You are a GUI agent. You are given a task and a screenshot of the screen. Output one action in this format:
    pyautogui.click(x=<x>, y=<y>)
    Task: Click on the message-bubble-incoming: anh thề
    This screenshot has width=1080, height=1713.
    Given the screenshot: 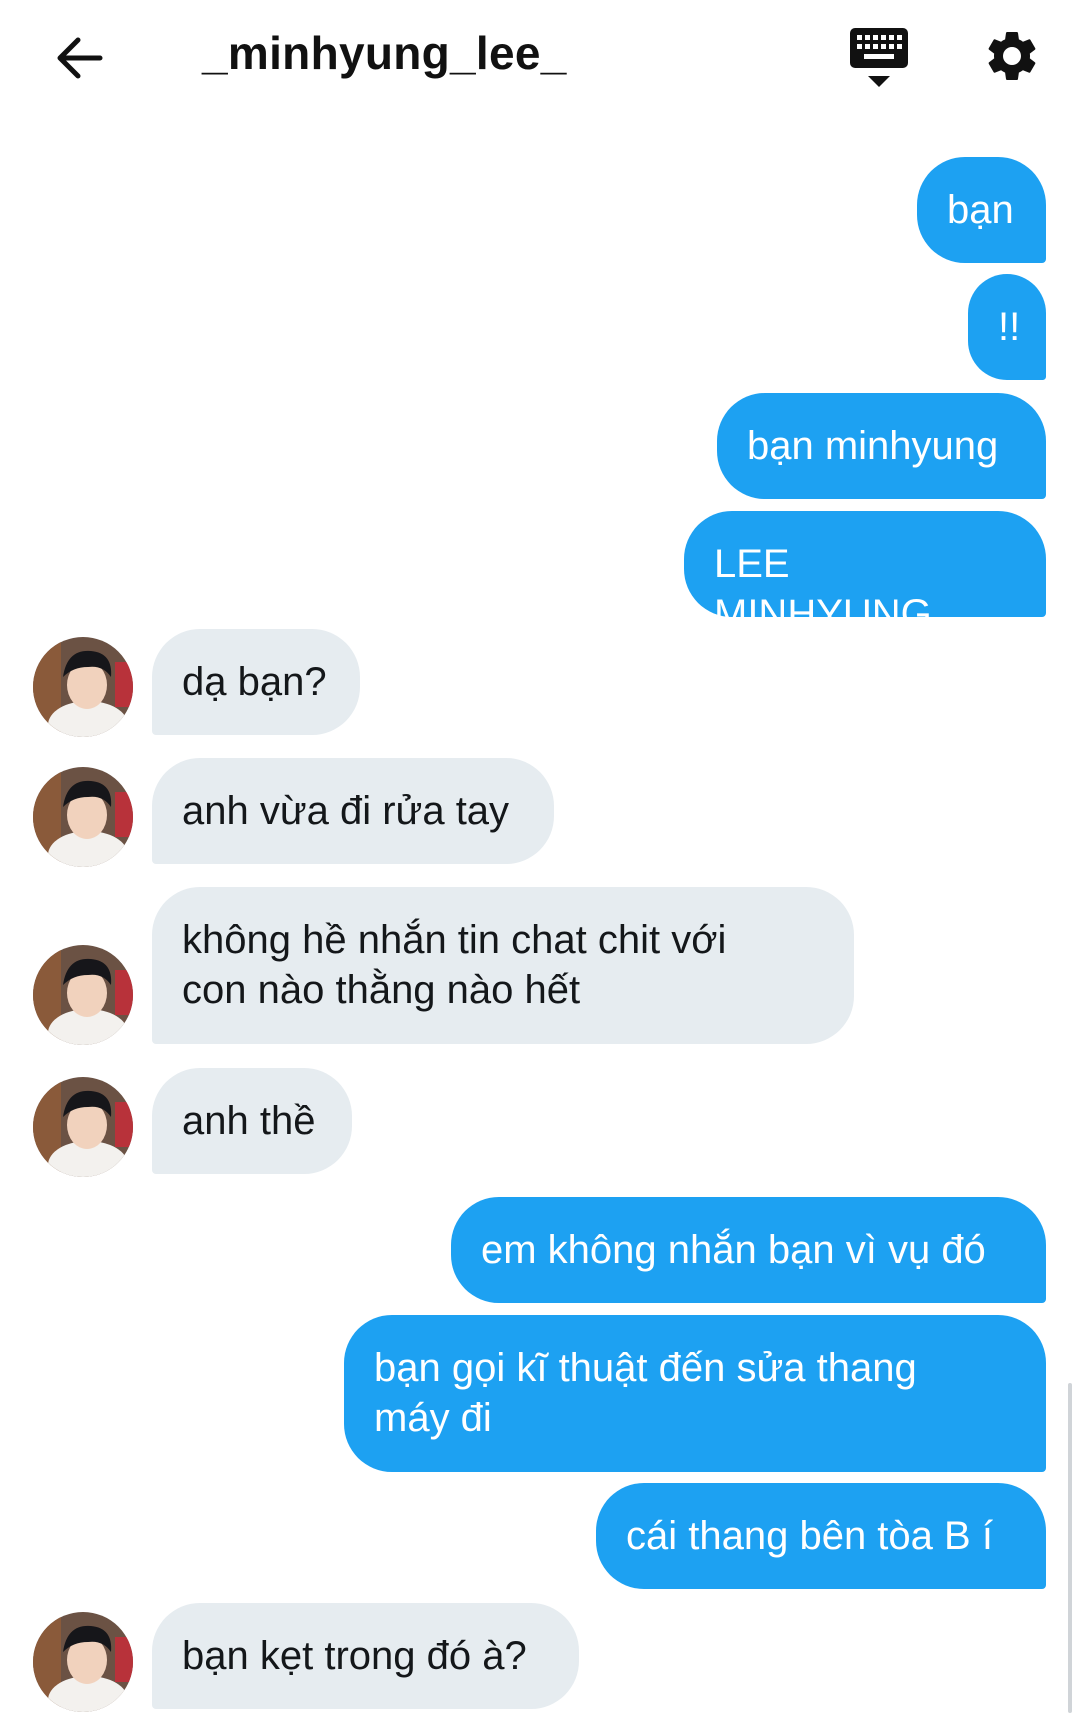 What is the action you would take?
    pyautogui.click(x=252, y=1121)
    